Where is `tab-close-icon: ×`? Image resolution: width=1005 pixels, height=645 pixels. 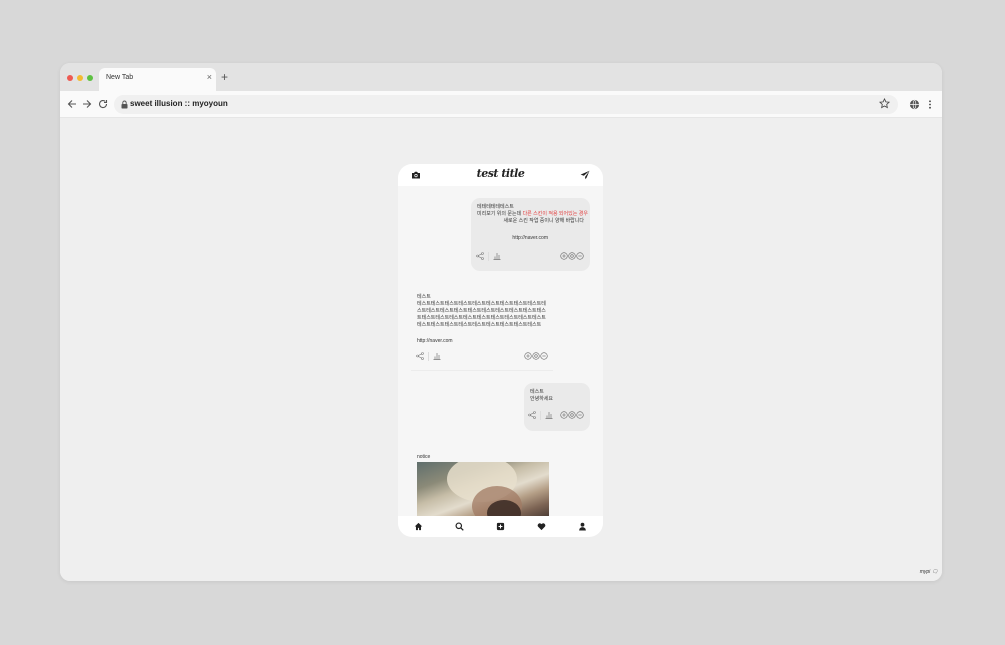
tab-close-icon: × is located at coordinates (209, 77).